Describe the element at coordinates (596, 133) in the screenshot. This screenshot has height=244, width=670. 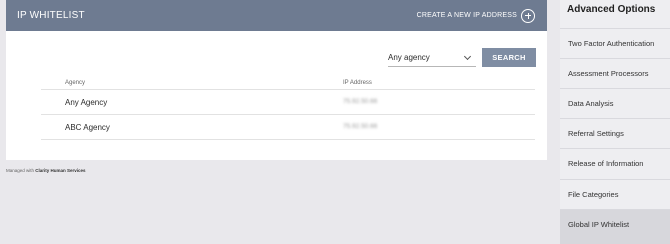
I see `sidebar-item-label: Referral Settings` at that location.